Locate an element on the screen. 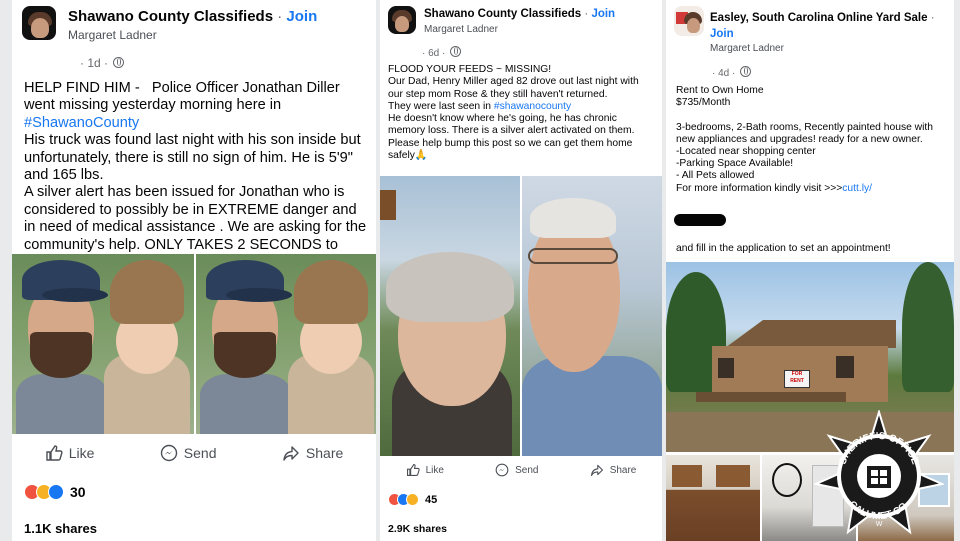 The height and width of the screenshot is (541, 960). hashtag-link: #shawanocounty is located at coordinates (532, 106).